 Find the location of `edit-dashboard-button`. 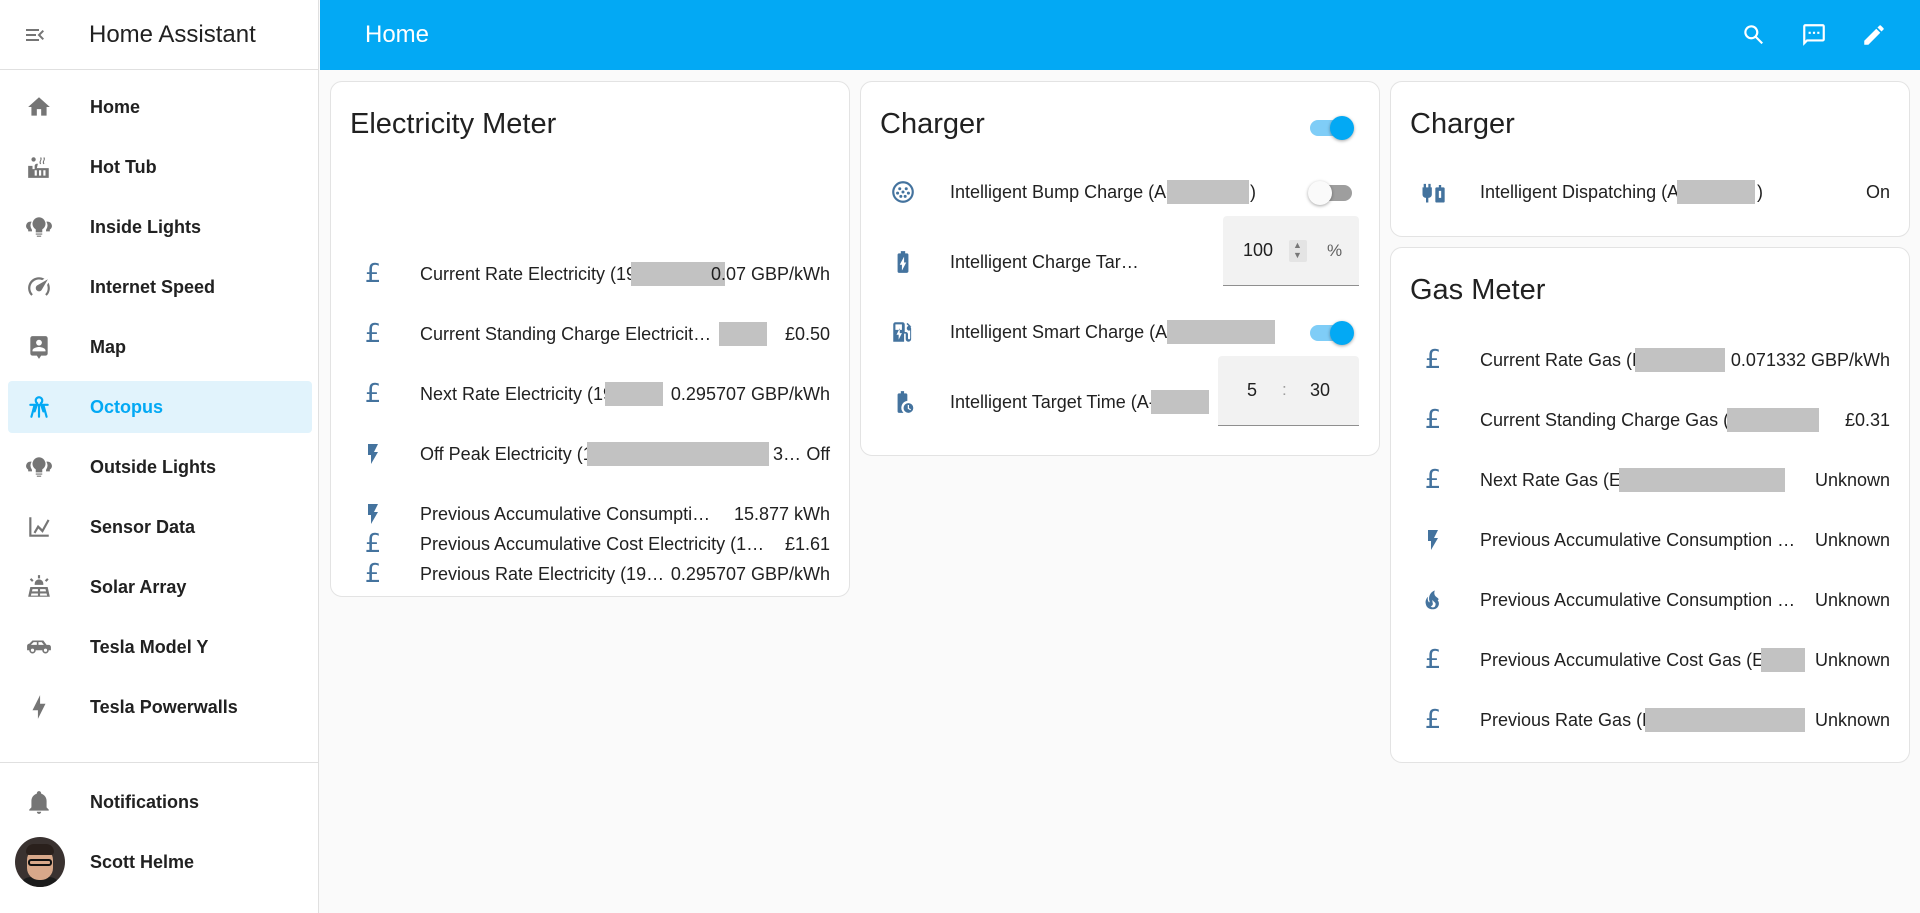

edit-dashboard-button is located at coordinates (1874, 35).